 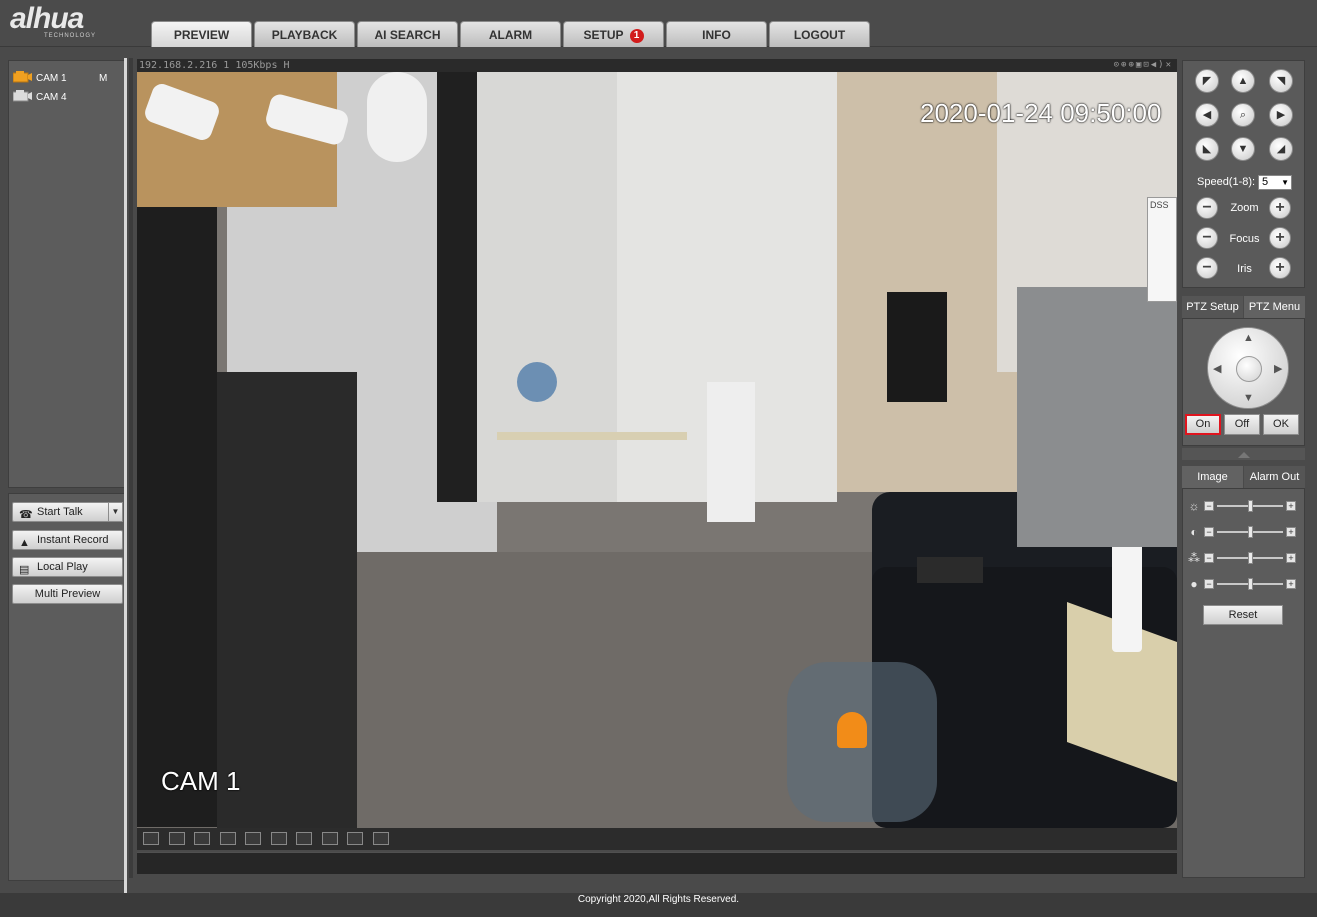 I want to click on tab-label: PLAYBACK, so click(x=304, y=35).